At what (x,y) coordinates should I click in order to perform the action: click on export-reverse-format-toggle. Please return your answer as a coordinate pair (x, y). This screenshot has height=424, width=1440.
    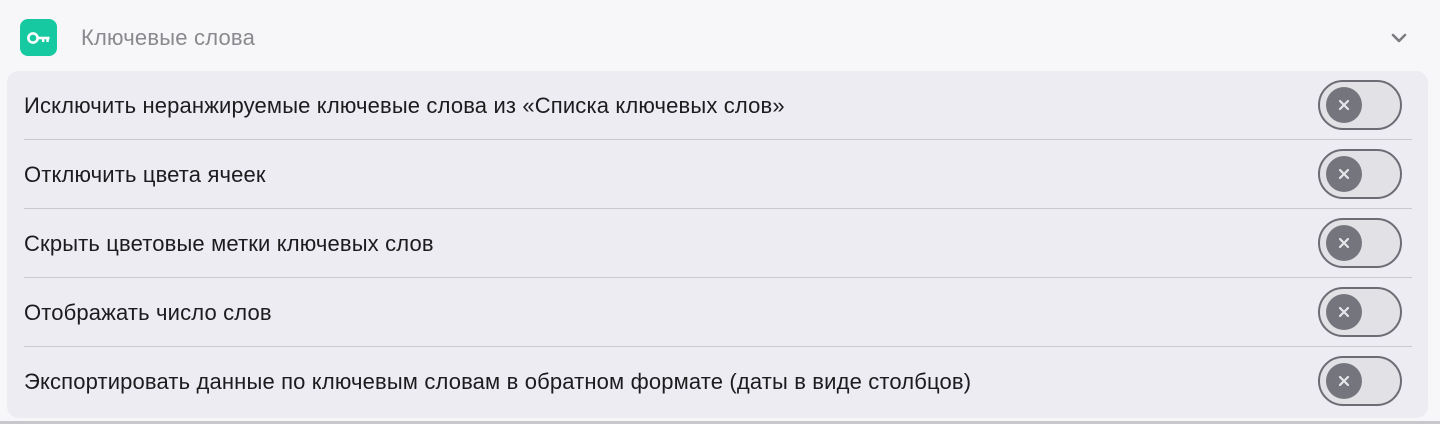
    Looking at the image, I should click on (1360, 381).